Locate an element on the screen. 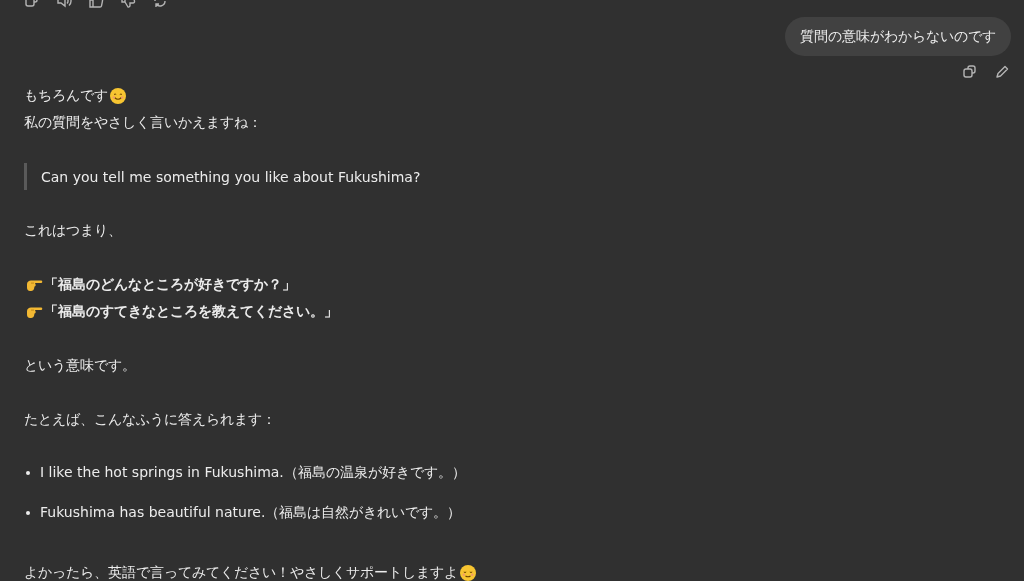  list-item-text: Fukushima has beautiful nature.（福島は自然がきれいです。） is located at coordinates (251, 513).